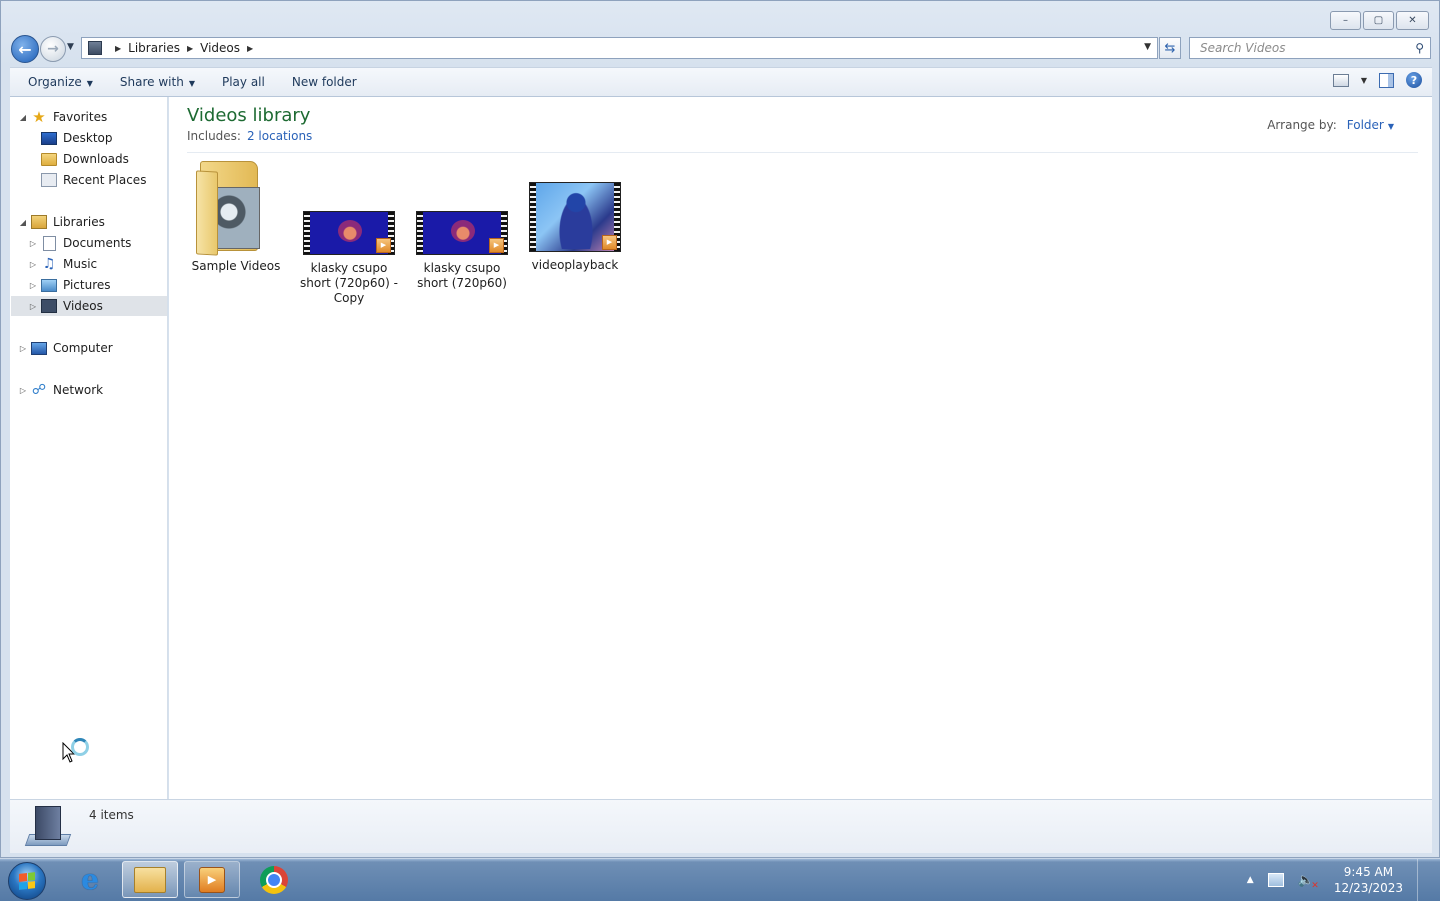 The image size is (1440, 901). I want to click on arrange-by-dropdown: Folder, so click(1365, 125).